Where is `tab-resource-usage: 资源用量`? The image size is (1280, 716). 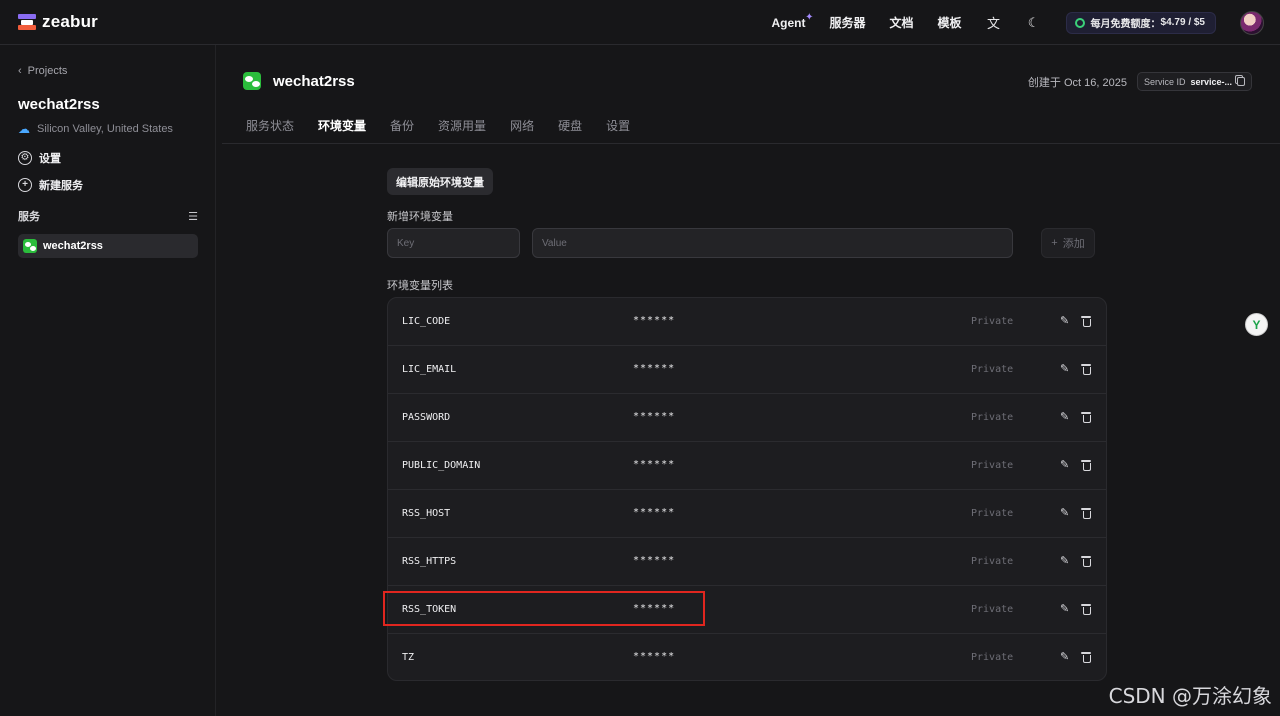
tab-resource-usage: 资源用量 is located at coordinates (462, 130).